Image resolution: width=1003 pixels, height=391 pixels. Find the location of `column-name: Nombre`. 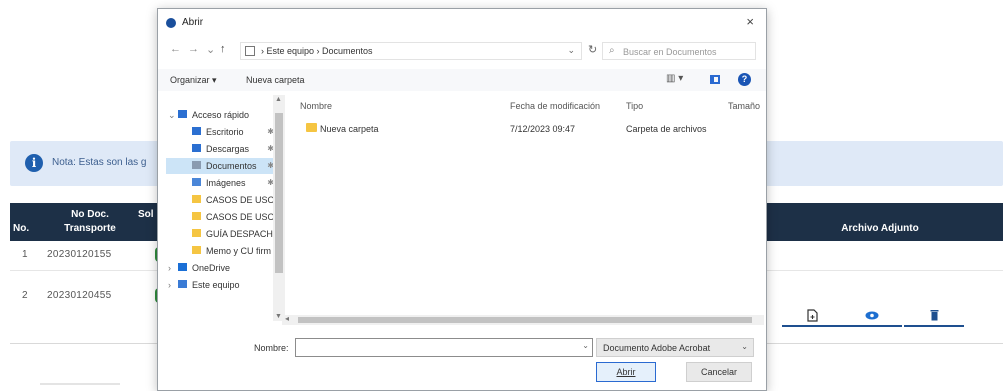

column-name: Nombre is located at coordinates (316, 106).